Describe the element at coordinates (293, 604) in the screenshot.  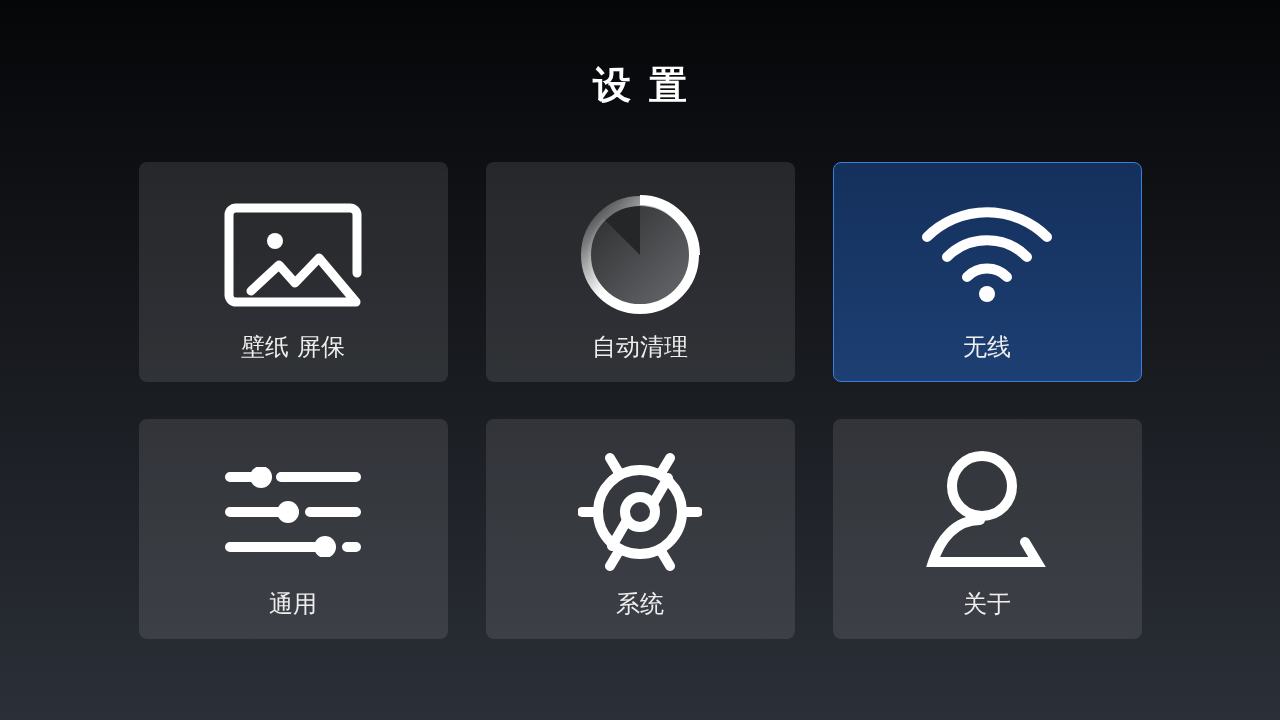
I see `tile-label: 通用` at that location.